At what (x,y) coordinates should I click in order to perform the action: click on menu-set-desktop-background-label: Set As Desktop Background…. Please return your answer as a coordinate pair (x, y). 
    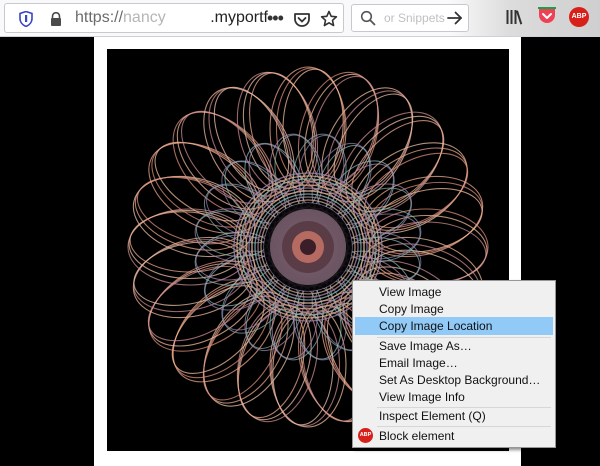
    Looking at the image, I should click on (460, 380).